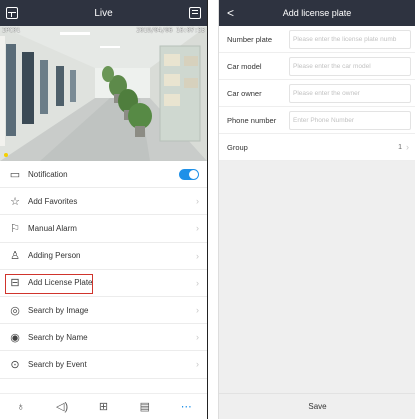  Describe the element at coordinates (186, 407) in the screenshot. I see `more-icon: ⋯` at that location.